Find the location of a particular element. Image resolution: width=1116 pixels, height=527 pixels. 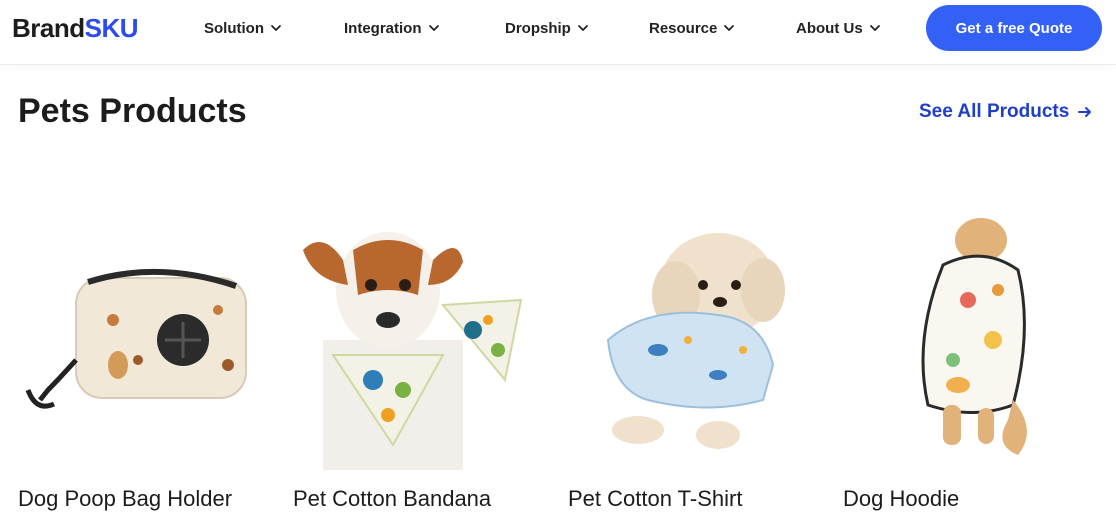

see-all-label: See All Products is located at coordinates (994, 111).